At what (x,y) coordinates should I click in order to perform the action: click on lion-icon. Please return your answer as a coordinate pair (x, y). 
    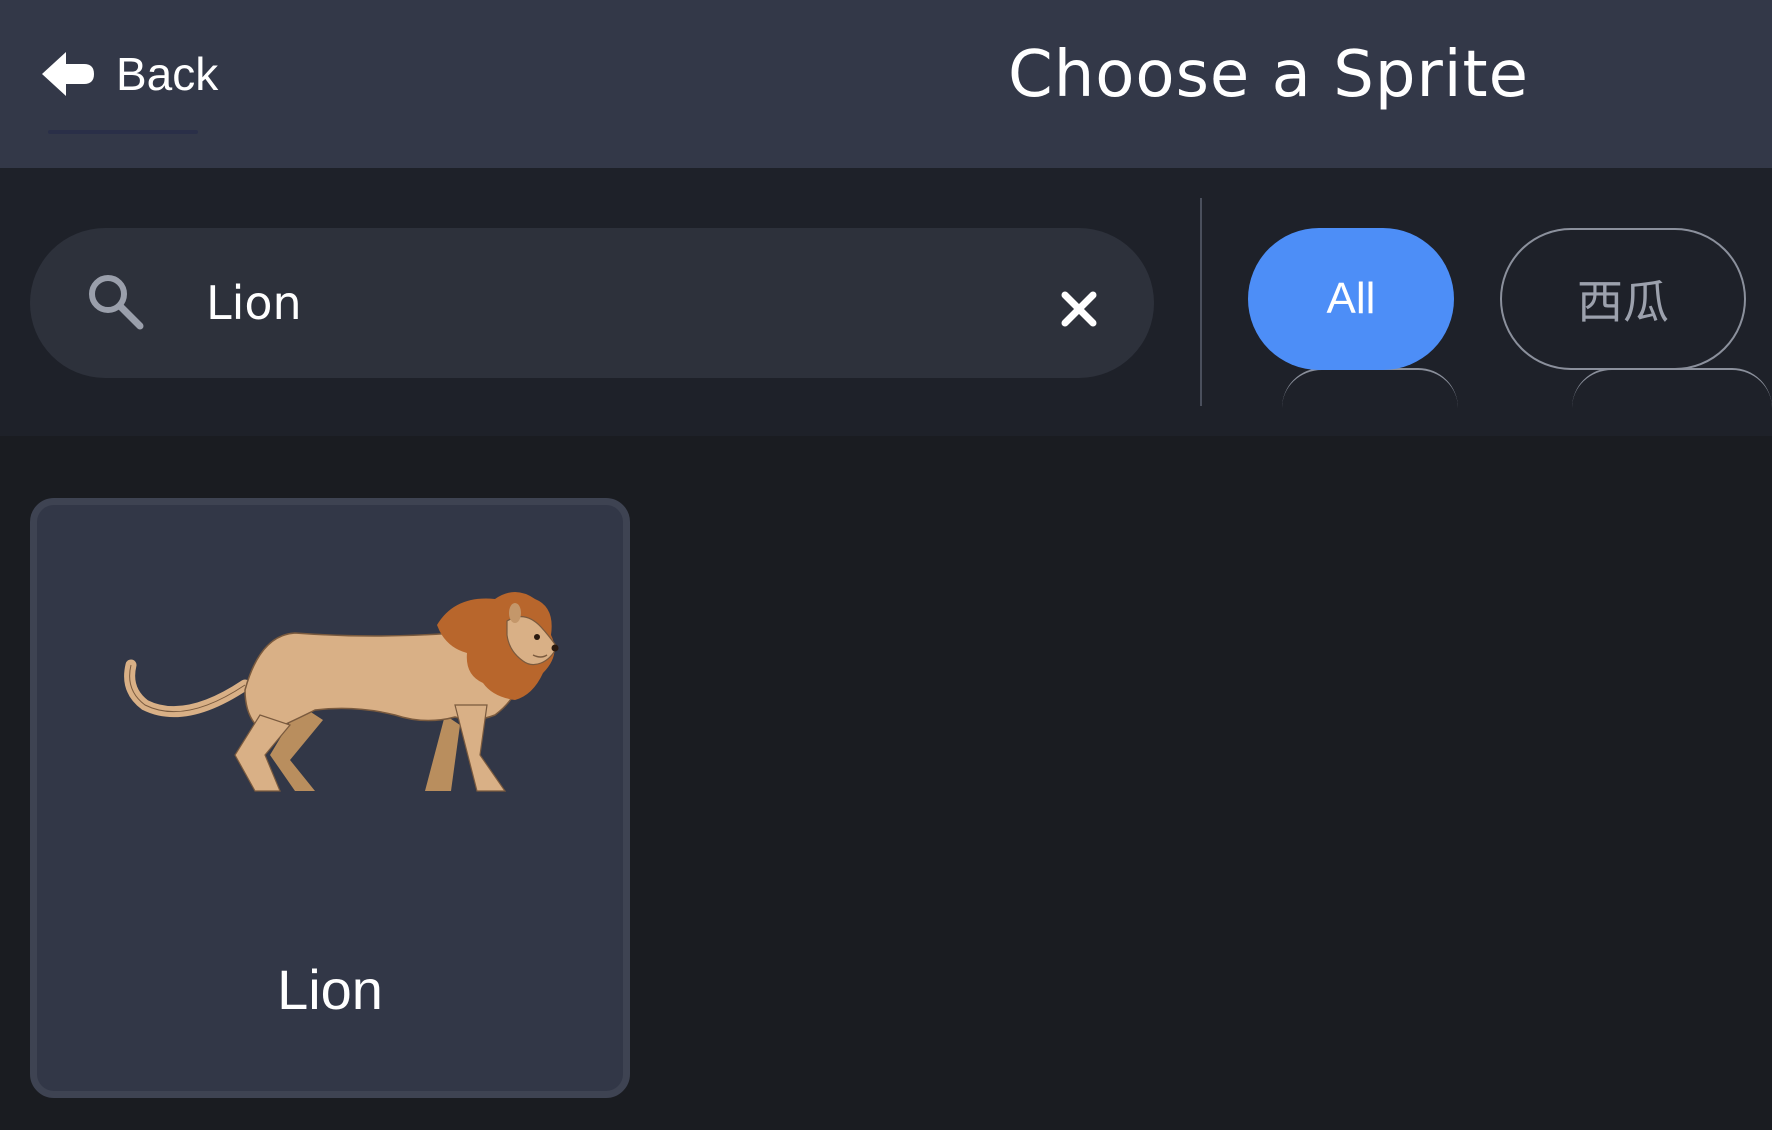
    Looking at the image, I should click on (341, 692).